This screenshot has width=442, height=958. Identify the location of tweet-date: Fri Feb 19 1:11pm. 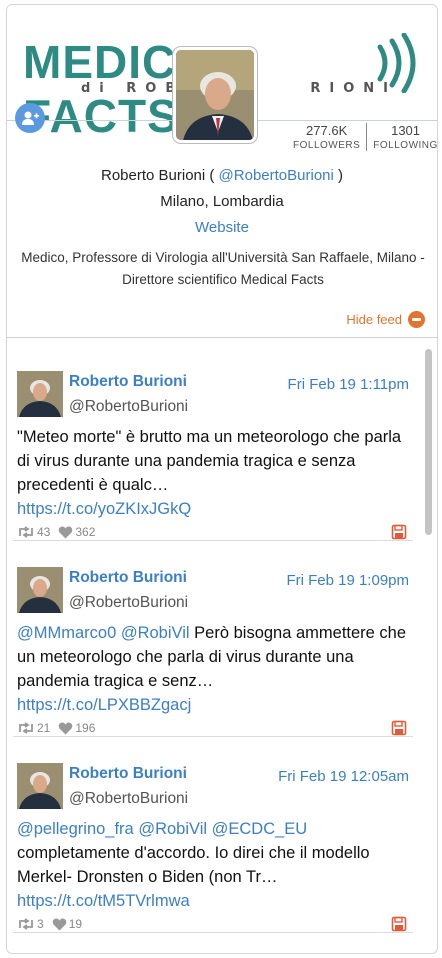
(348, 384).